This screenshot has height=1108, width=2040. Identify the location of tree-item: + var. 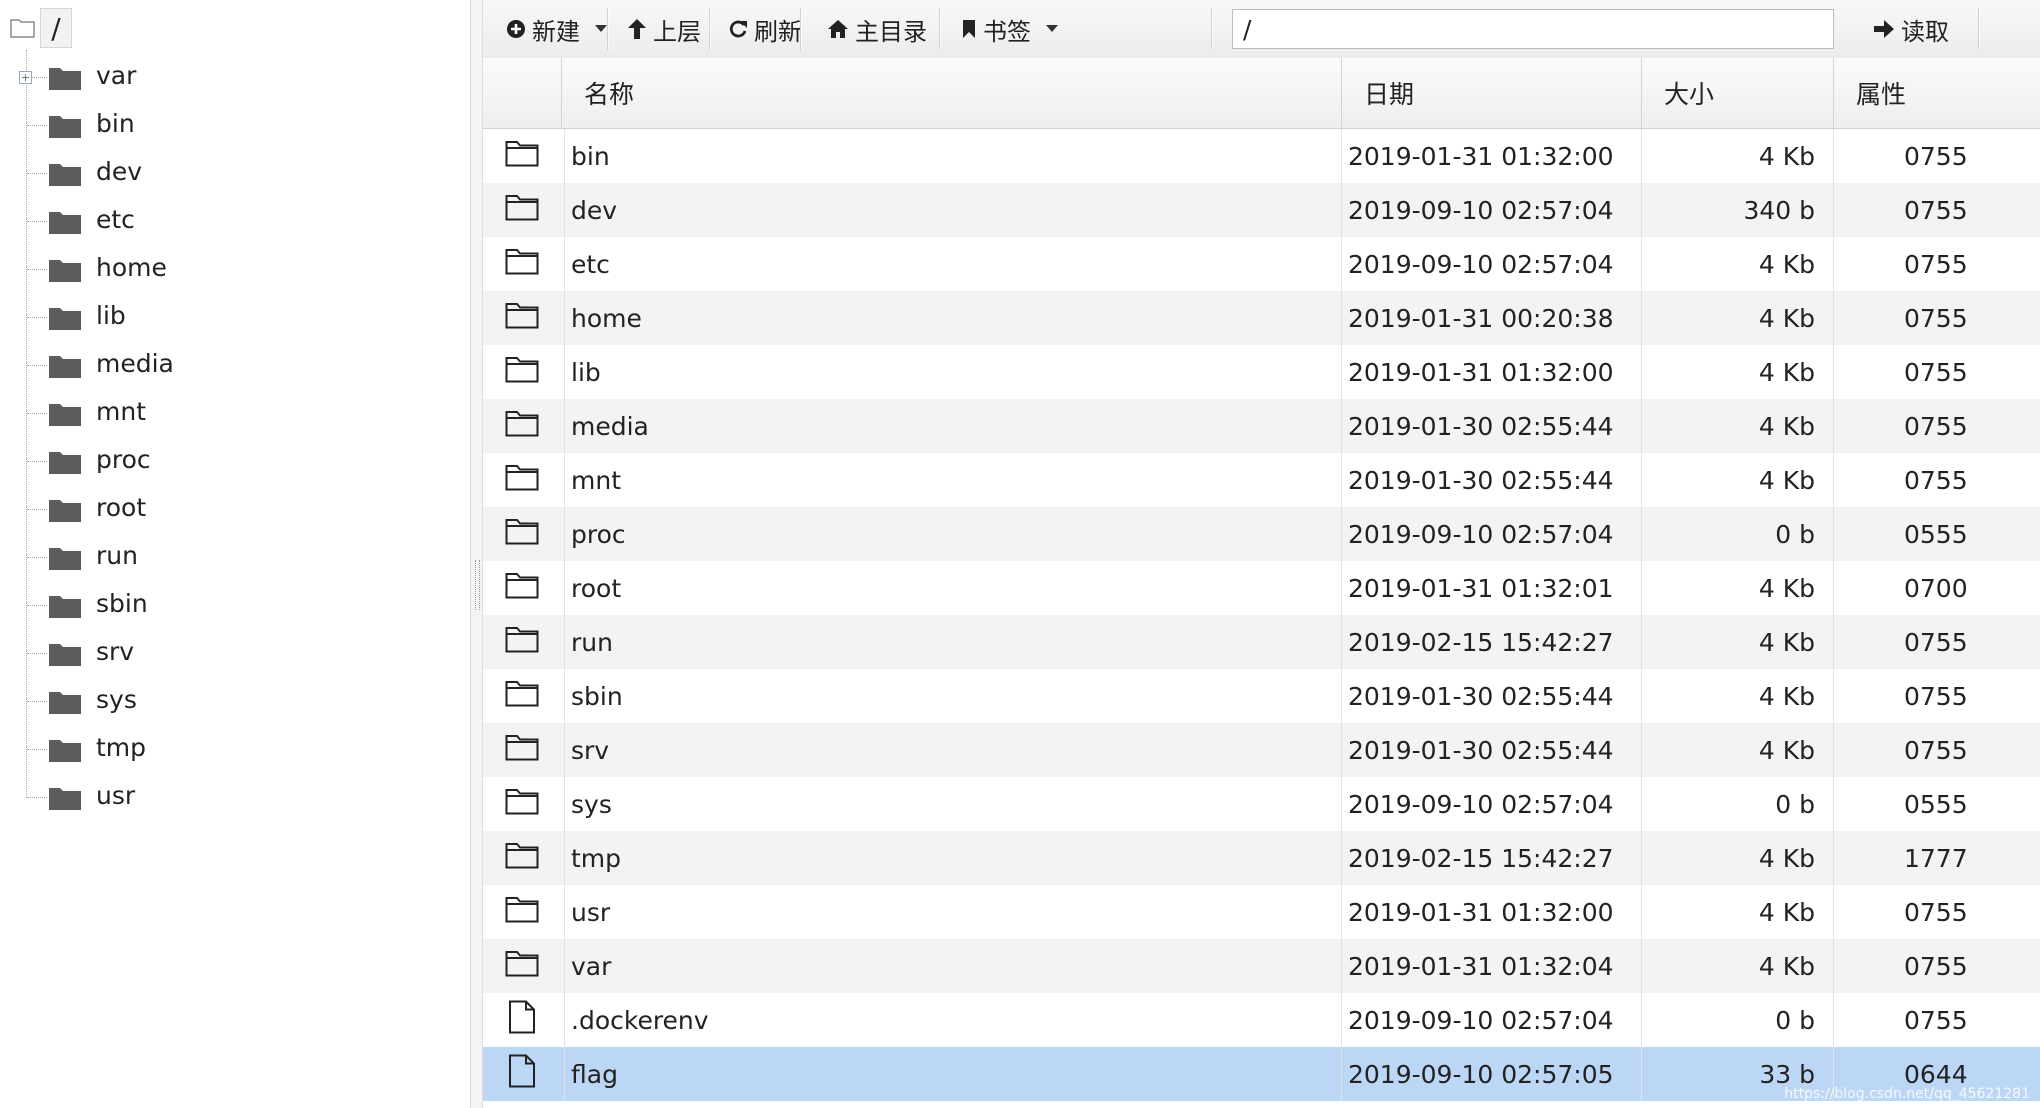
(235, 77).